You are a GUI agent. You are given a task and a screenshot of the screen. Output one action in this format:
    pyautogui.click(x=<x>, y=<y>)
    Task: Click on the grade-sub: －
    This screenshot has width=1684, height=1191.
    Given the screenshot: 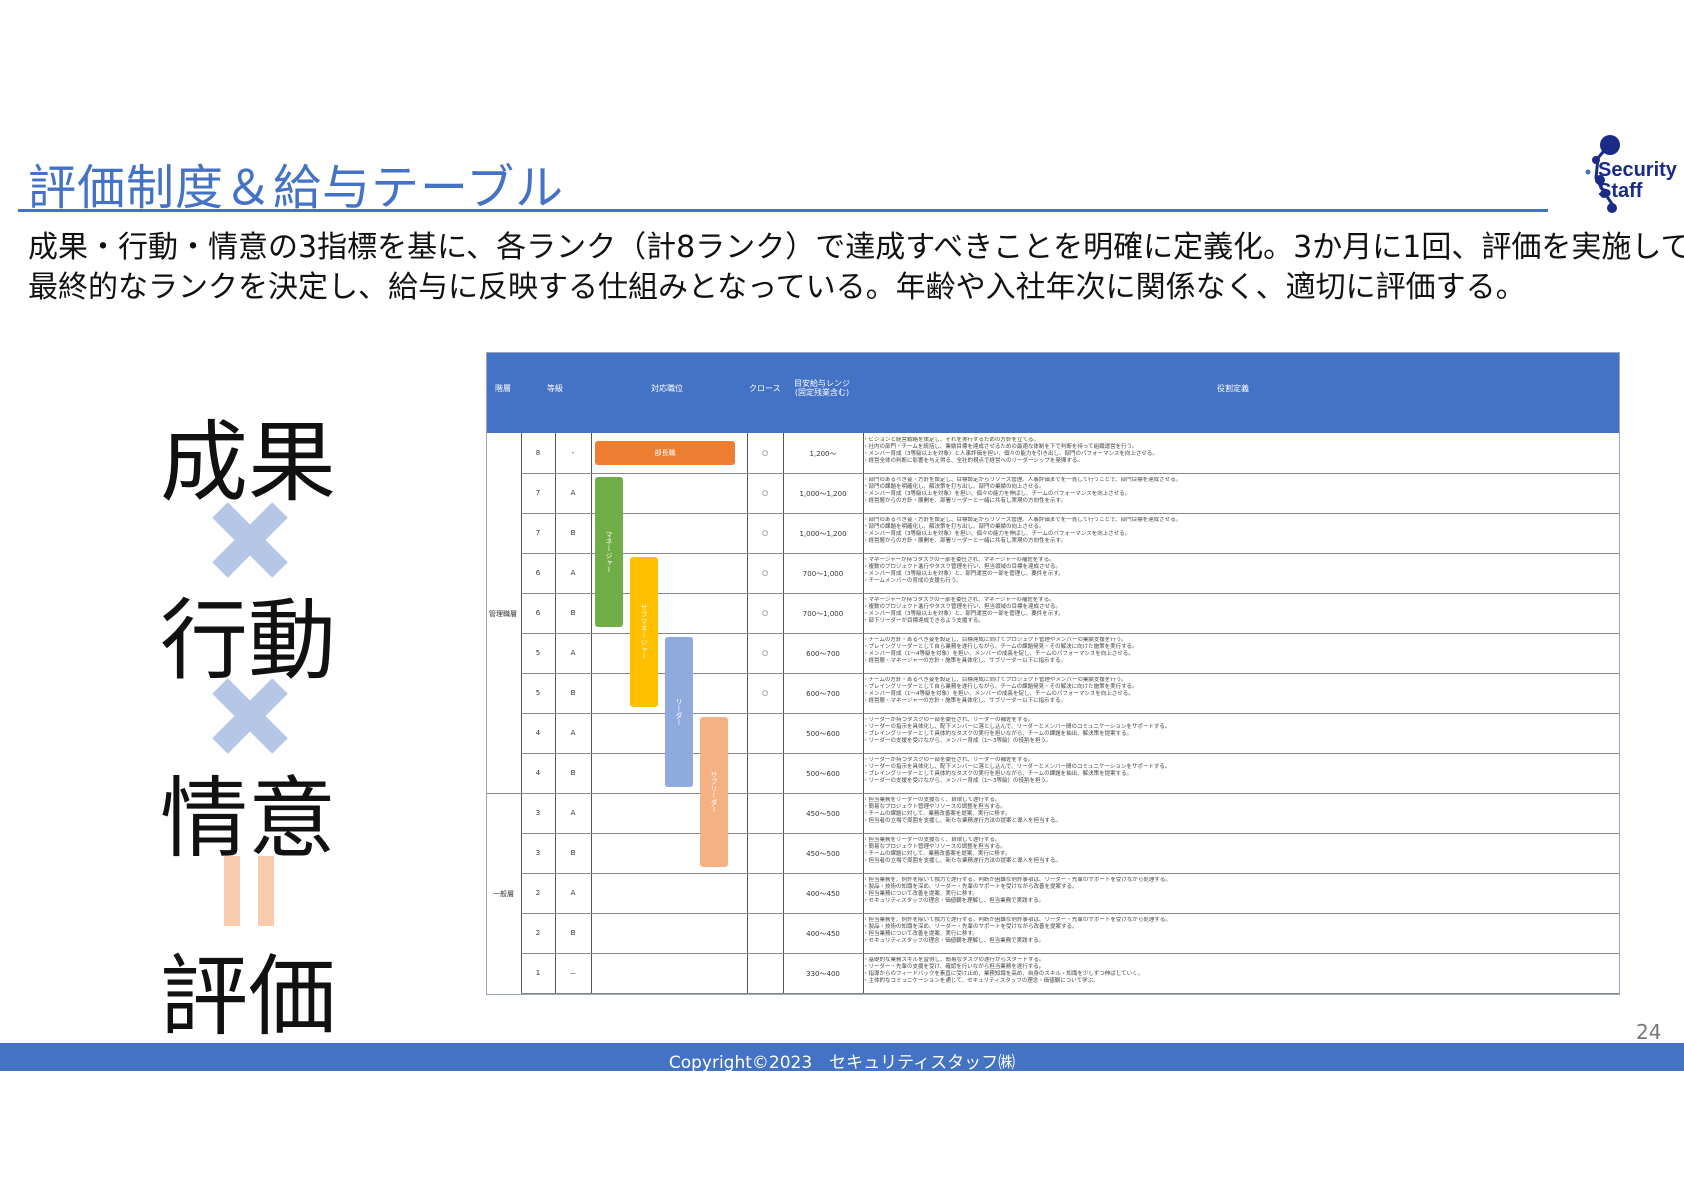 What is the action you would take?
    pyautogui.click(x=573, y=974)
    